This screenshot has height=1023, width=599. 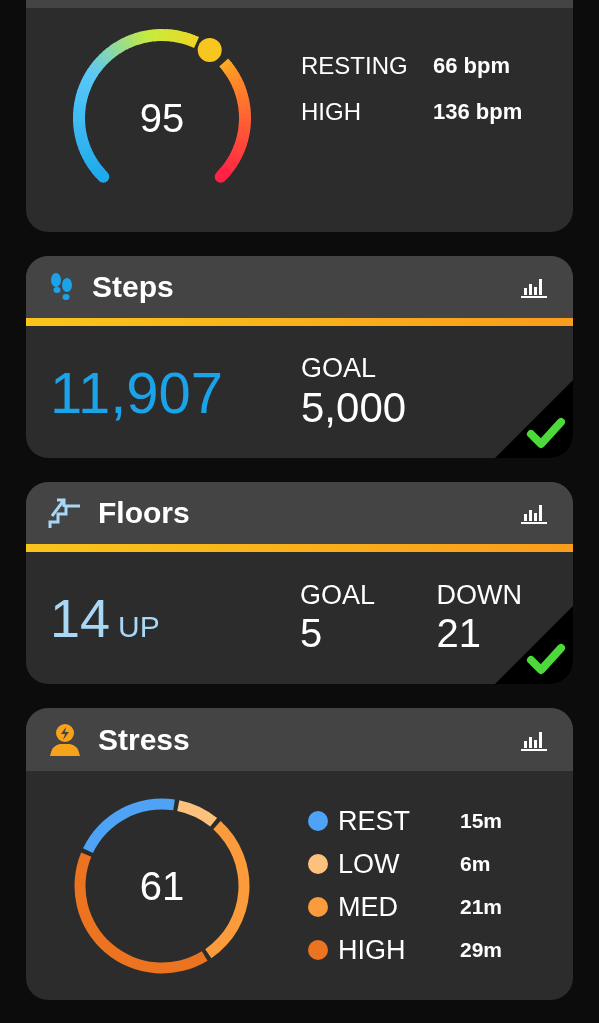 I want to click on legend-value: 6m, so click(x=476, y=864).